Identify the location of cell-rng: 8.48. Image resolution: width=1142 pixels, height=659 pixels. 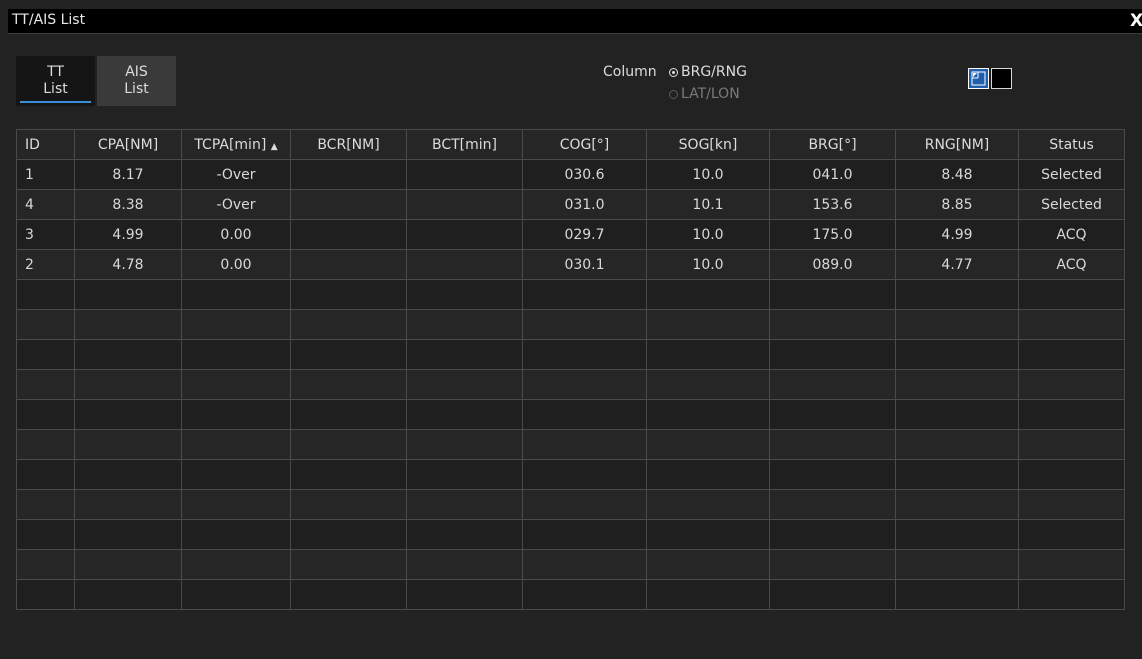
(957, 174).